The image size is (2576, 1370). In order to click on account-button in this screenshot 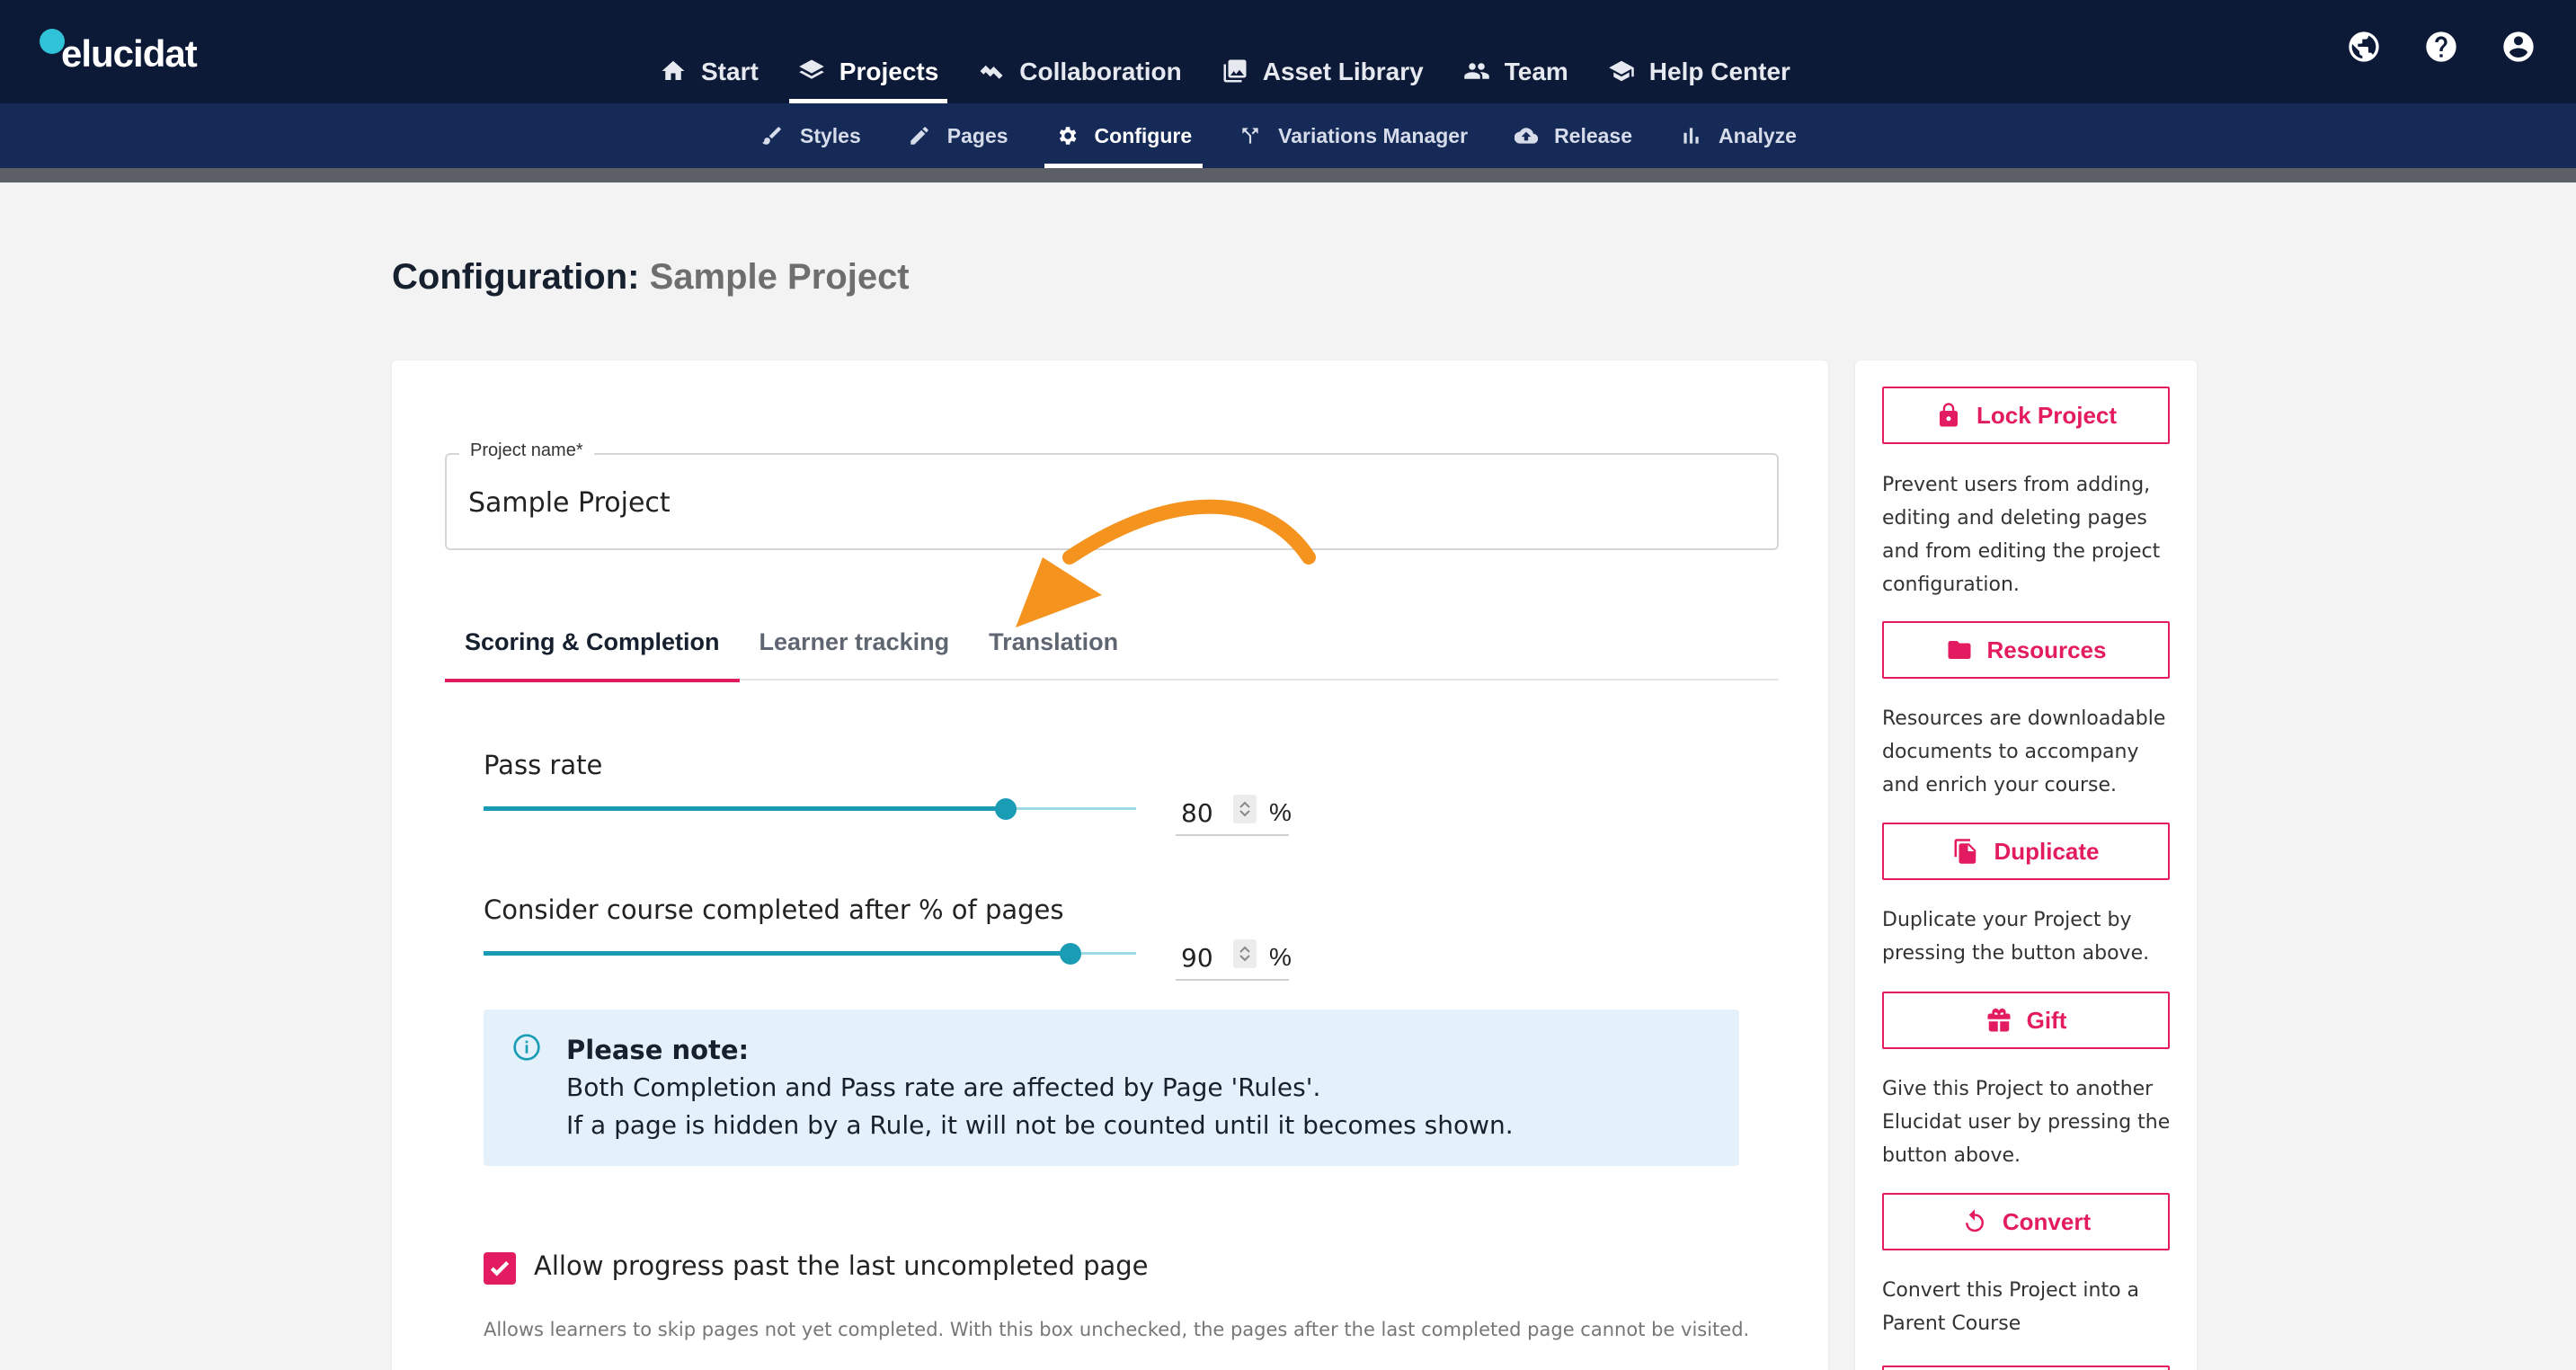, I will do `click(2518, 47)`.